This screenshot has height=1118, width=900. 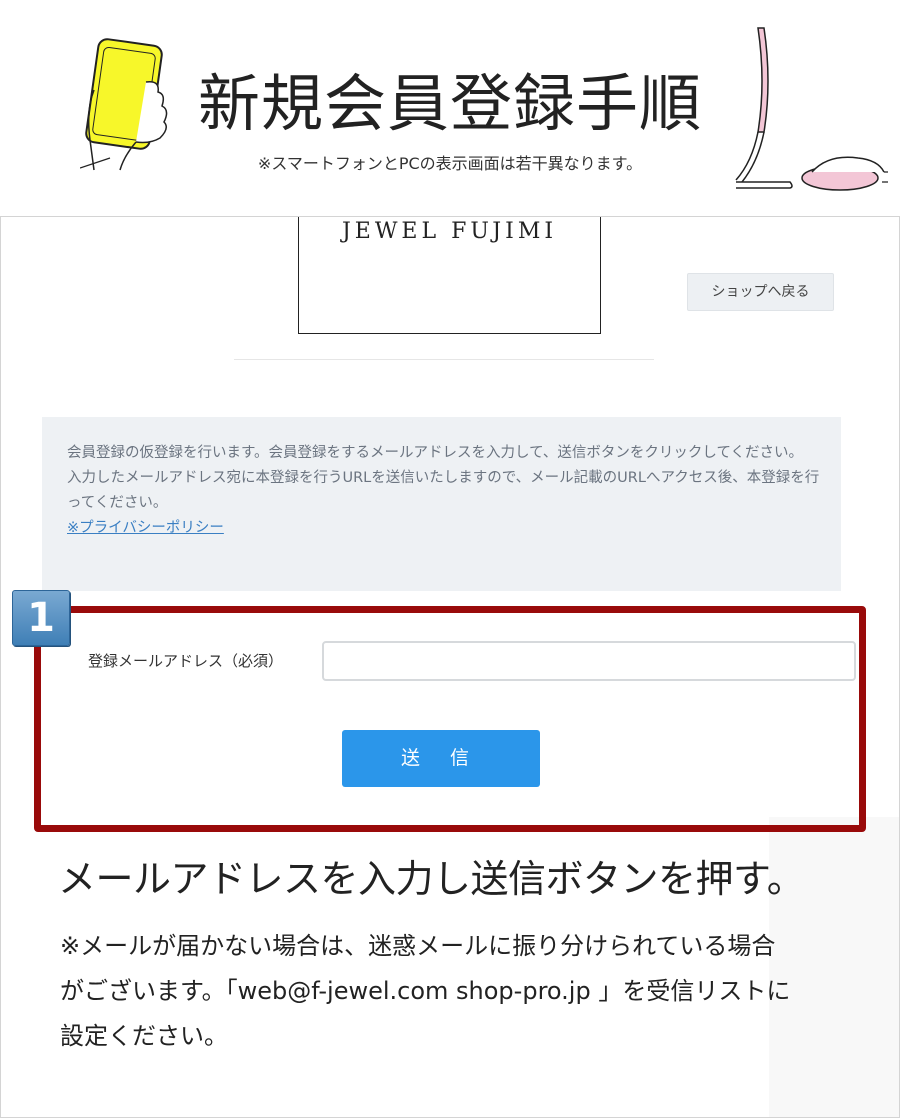 I want to click on back-to-shop-button: ショップへ戻る, so click(x=760, y=292).